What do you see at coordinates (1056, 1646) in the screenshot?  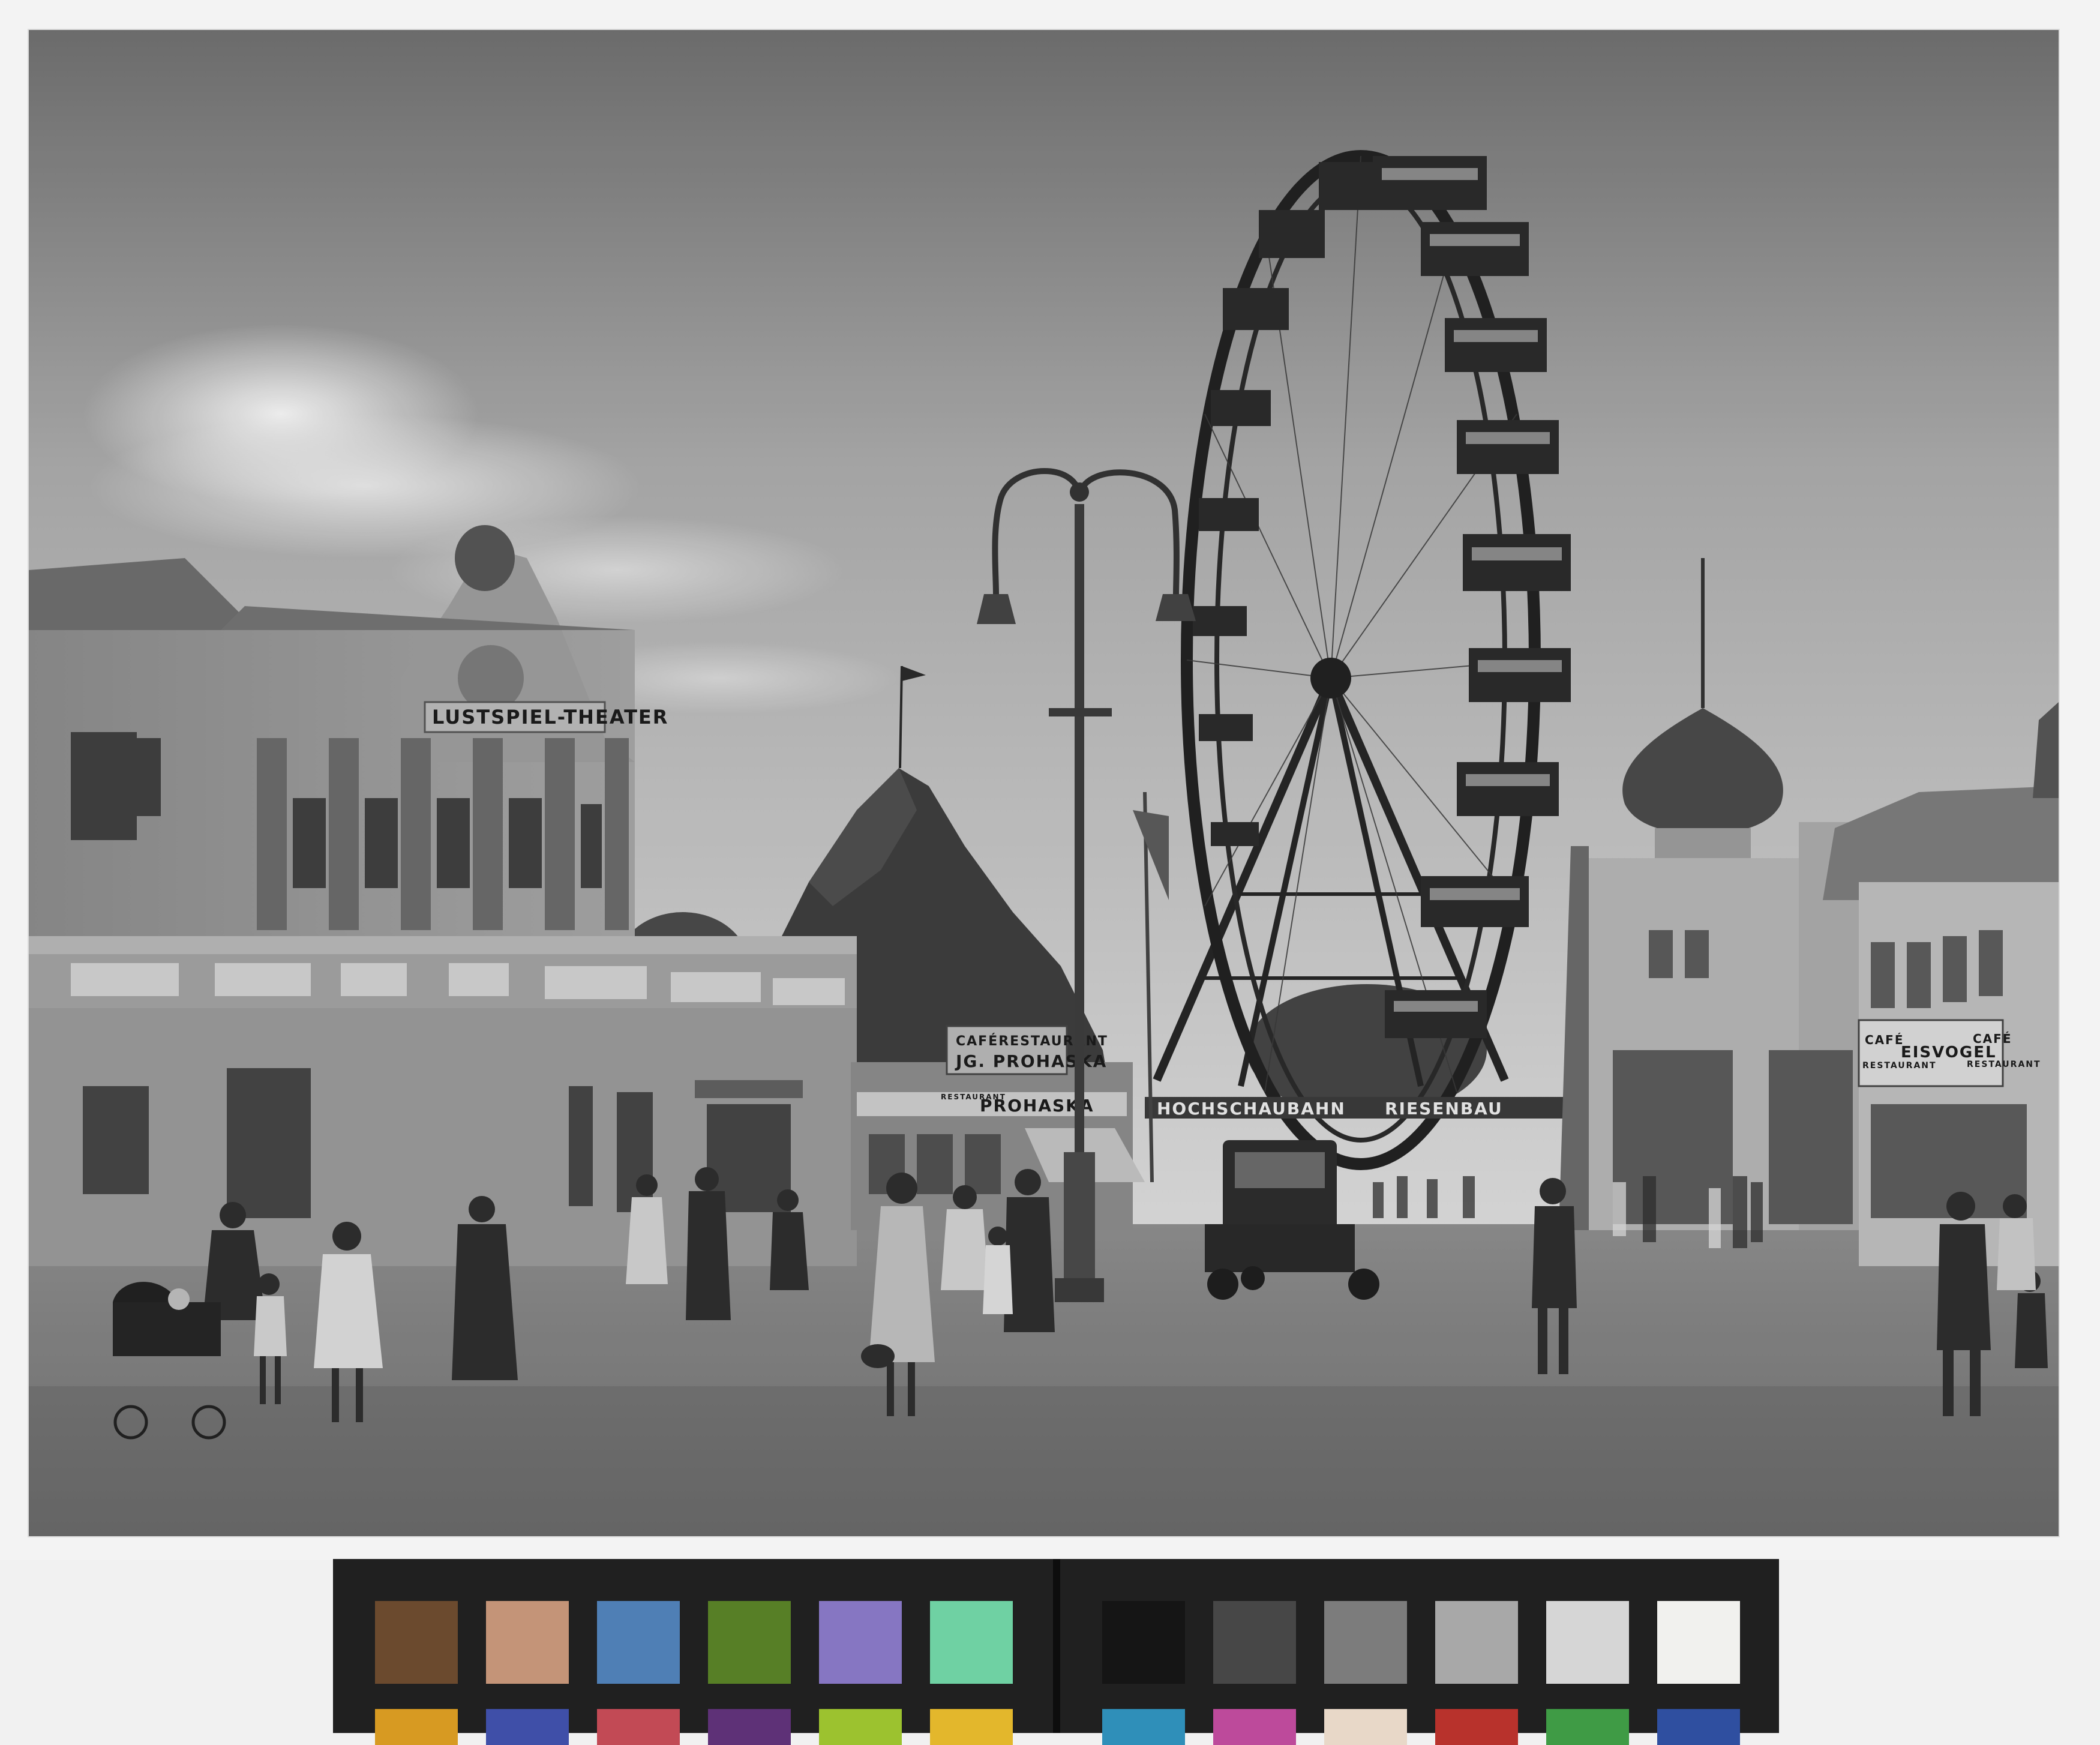 I see `color-card-divider` at bounding box center [1056, 1646].